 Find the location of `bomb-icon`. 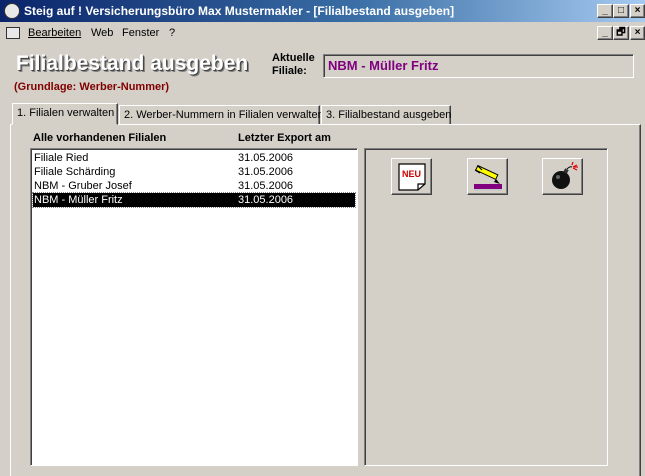

bomb-icon is located at coordinates (565, 175).